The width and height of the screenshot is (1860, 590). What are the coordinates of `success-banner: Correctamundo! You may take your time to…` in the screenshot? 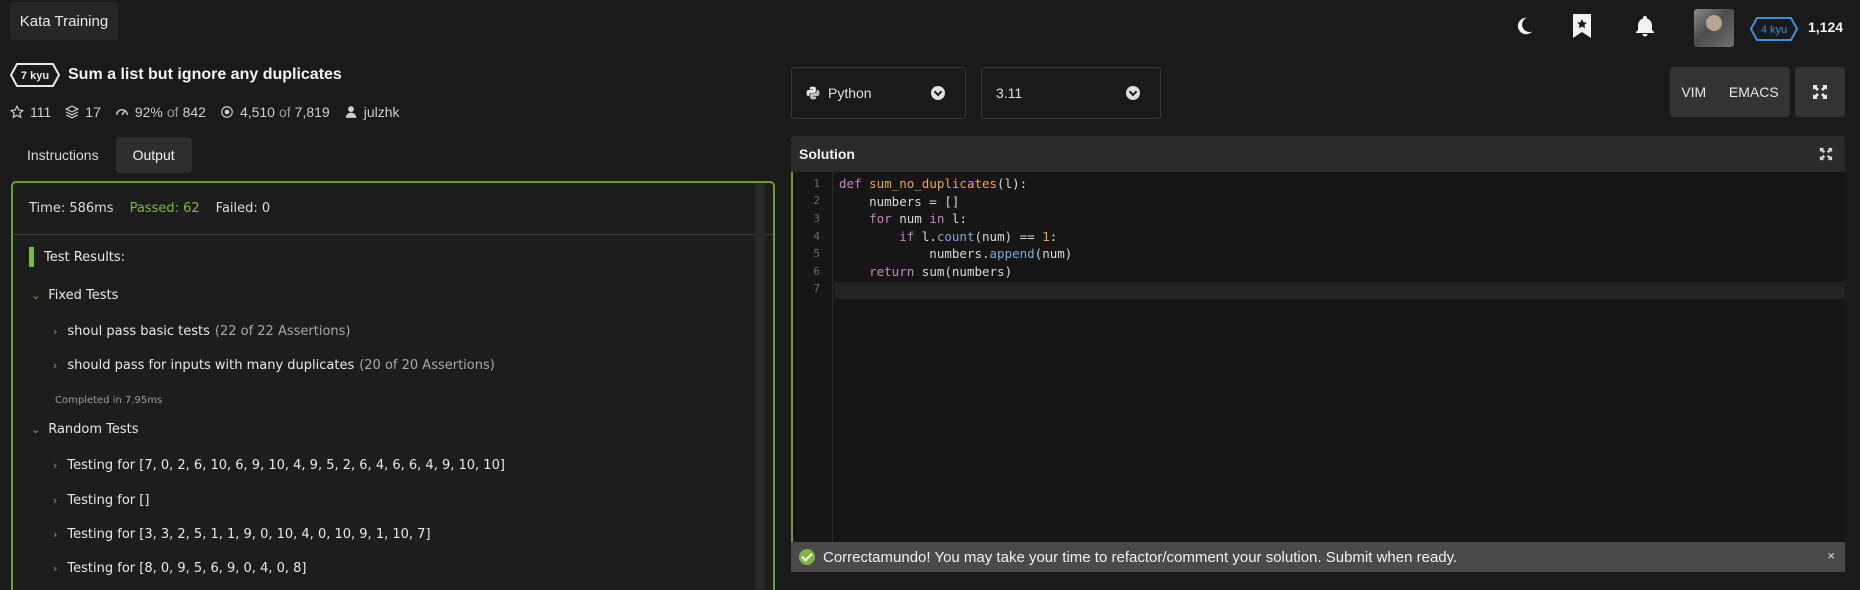 It's located at (1318, 557).